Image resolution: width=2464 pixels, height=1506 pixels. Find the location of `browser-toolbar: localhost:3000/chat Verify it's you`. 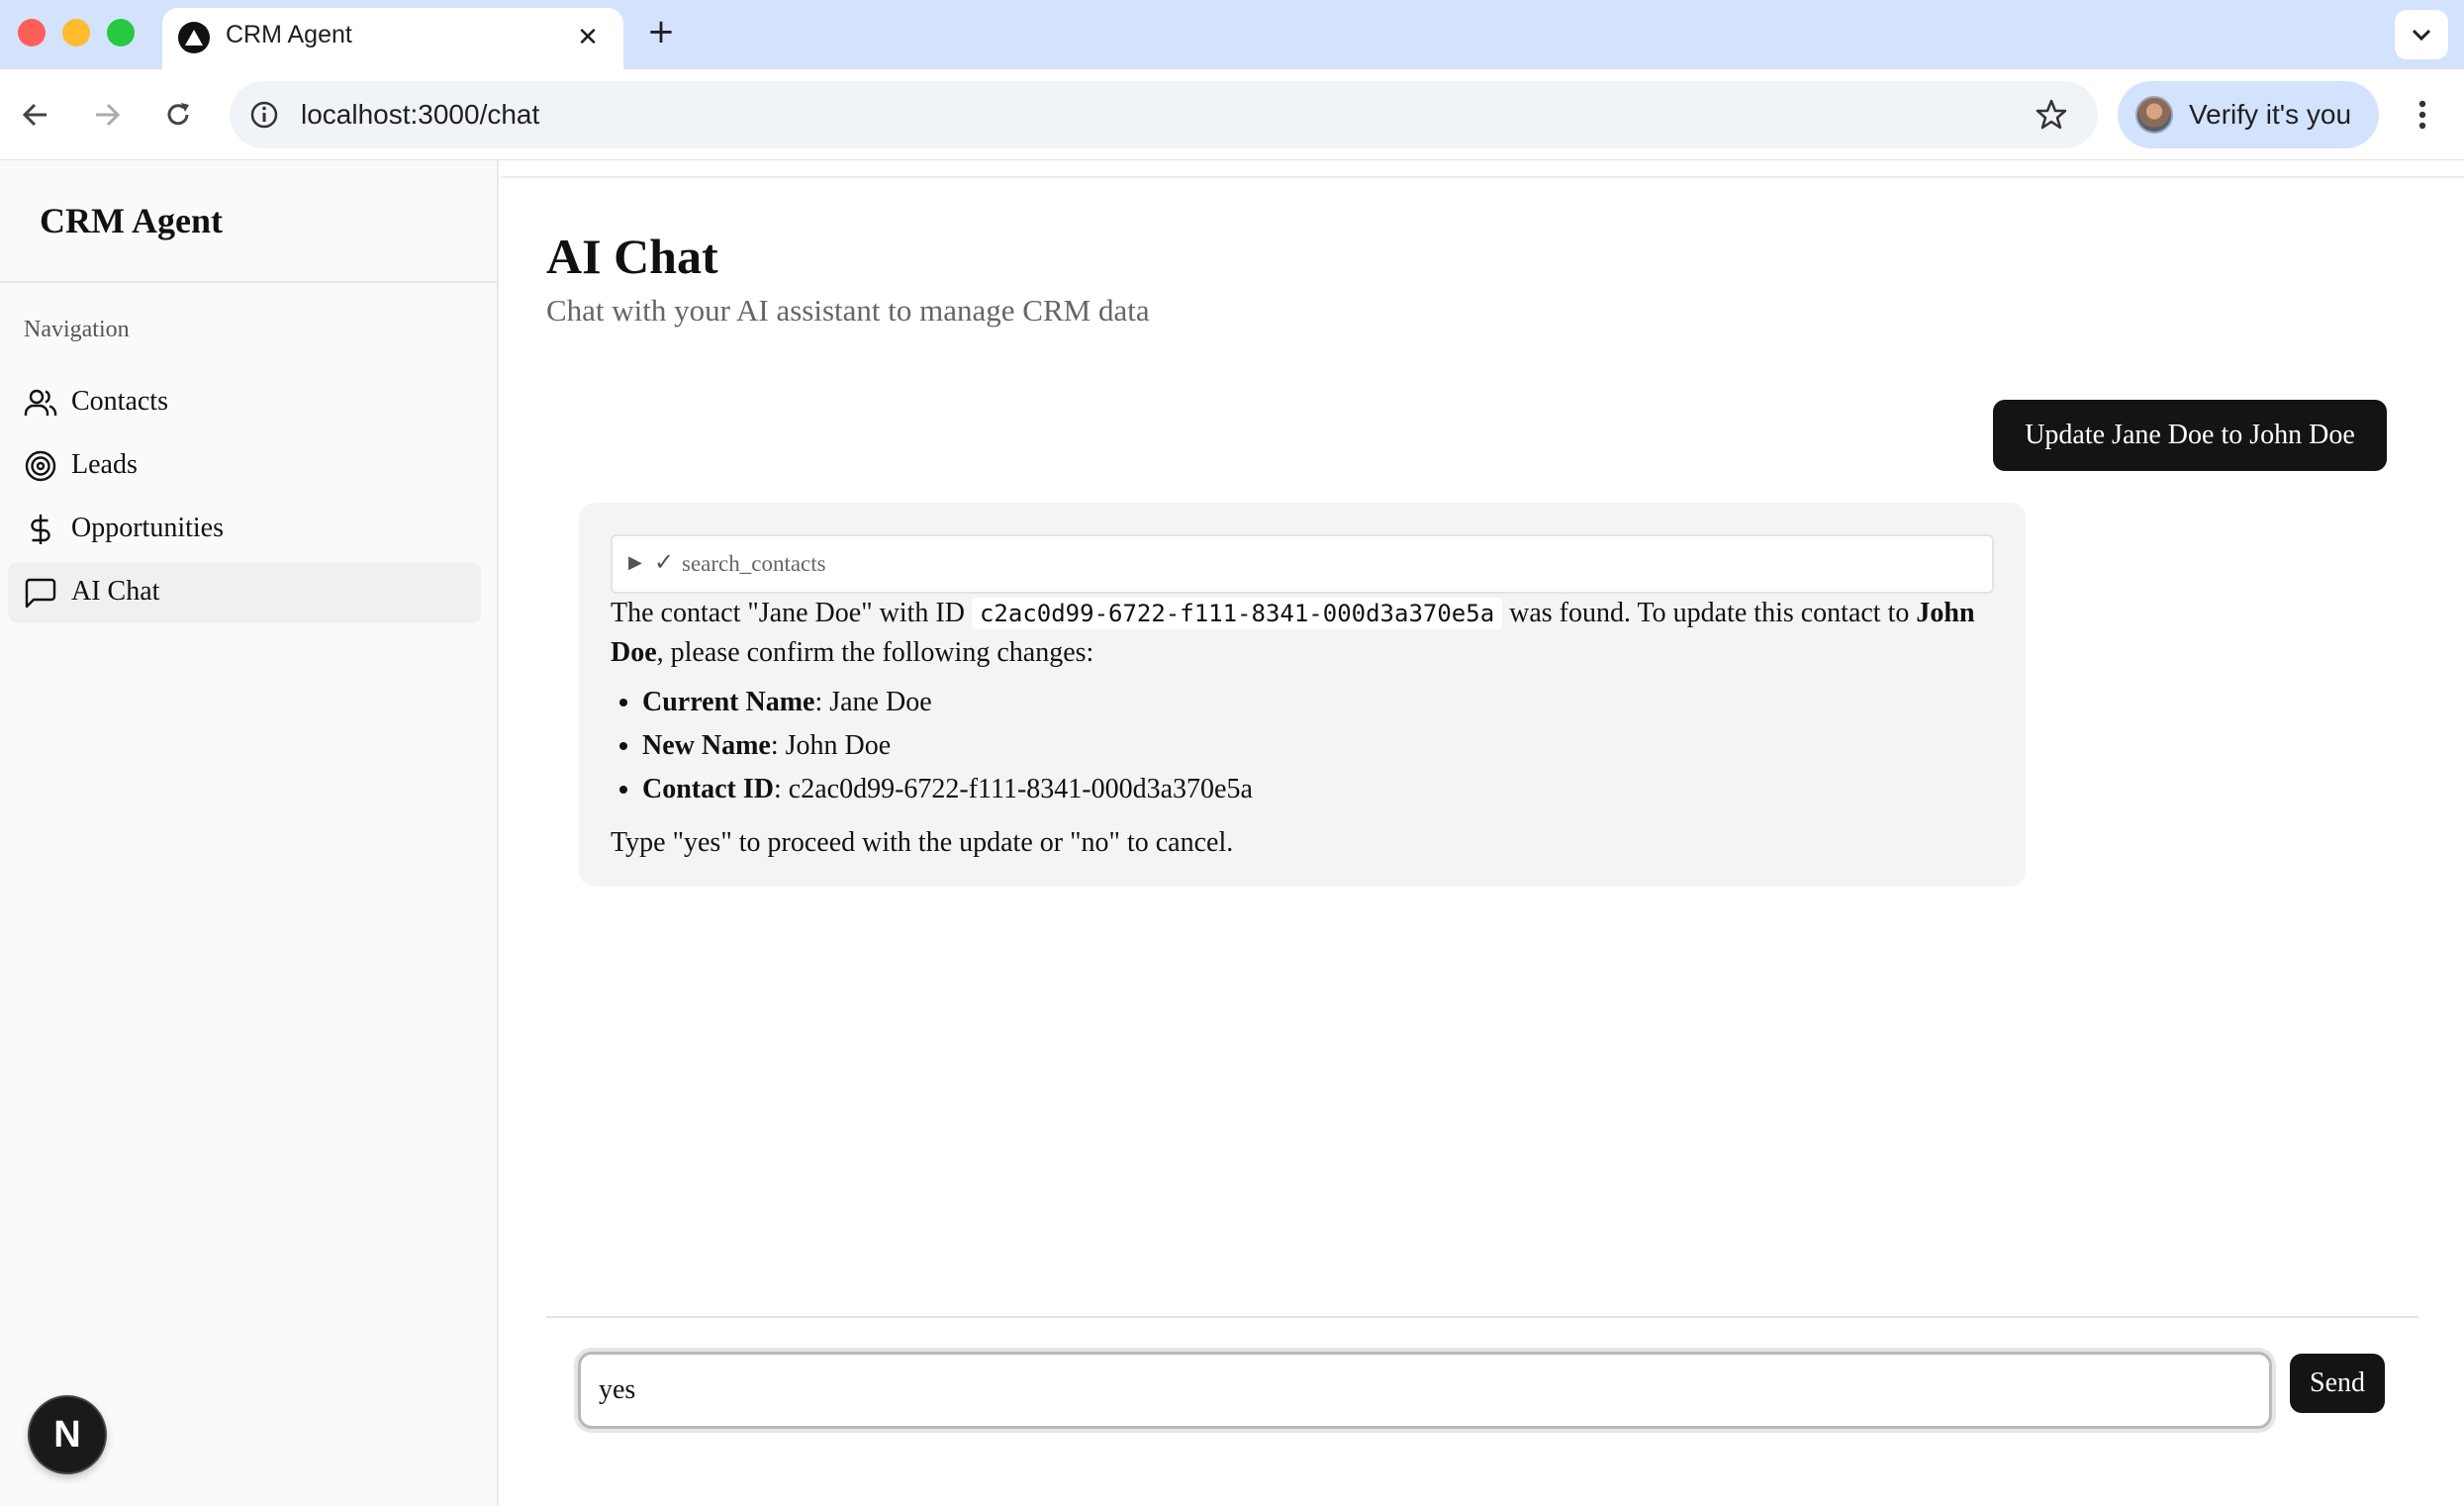

browser-toolbar: localhost:3000/chat Verify it's you is located at coordinates (1232, 114).